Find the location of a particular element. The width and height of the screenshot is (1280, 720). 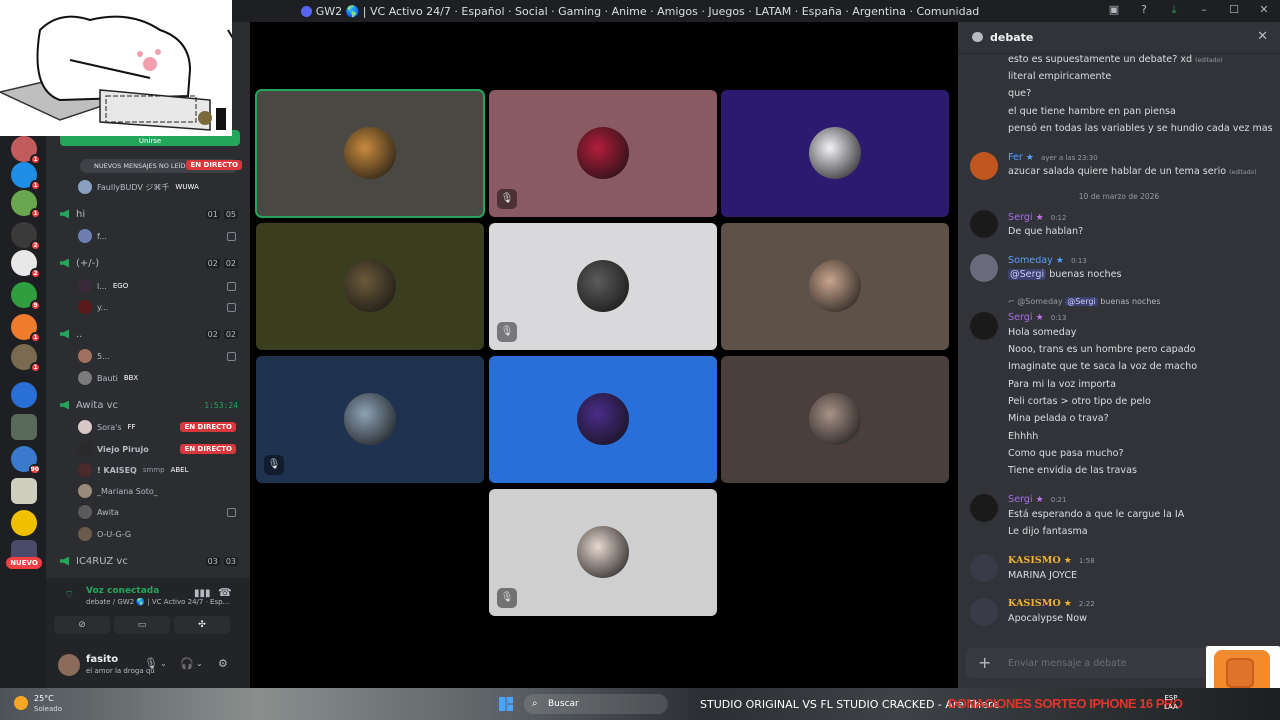

soundwave-icon: ▮▮▮ is located at coordinates (202, 593).